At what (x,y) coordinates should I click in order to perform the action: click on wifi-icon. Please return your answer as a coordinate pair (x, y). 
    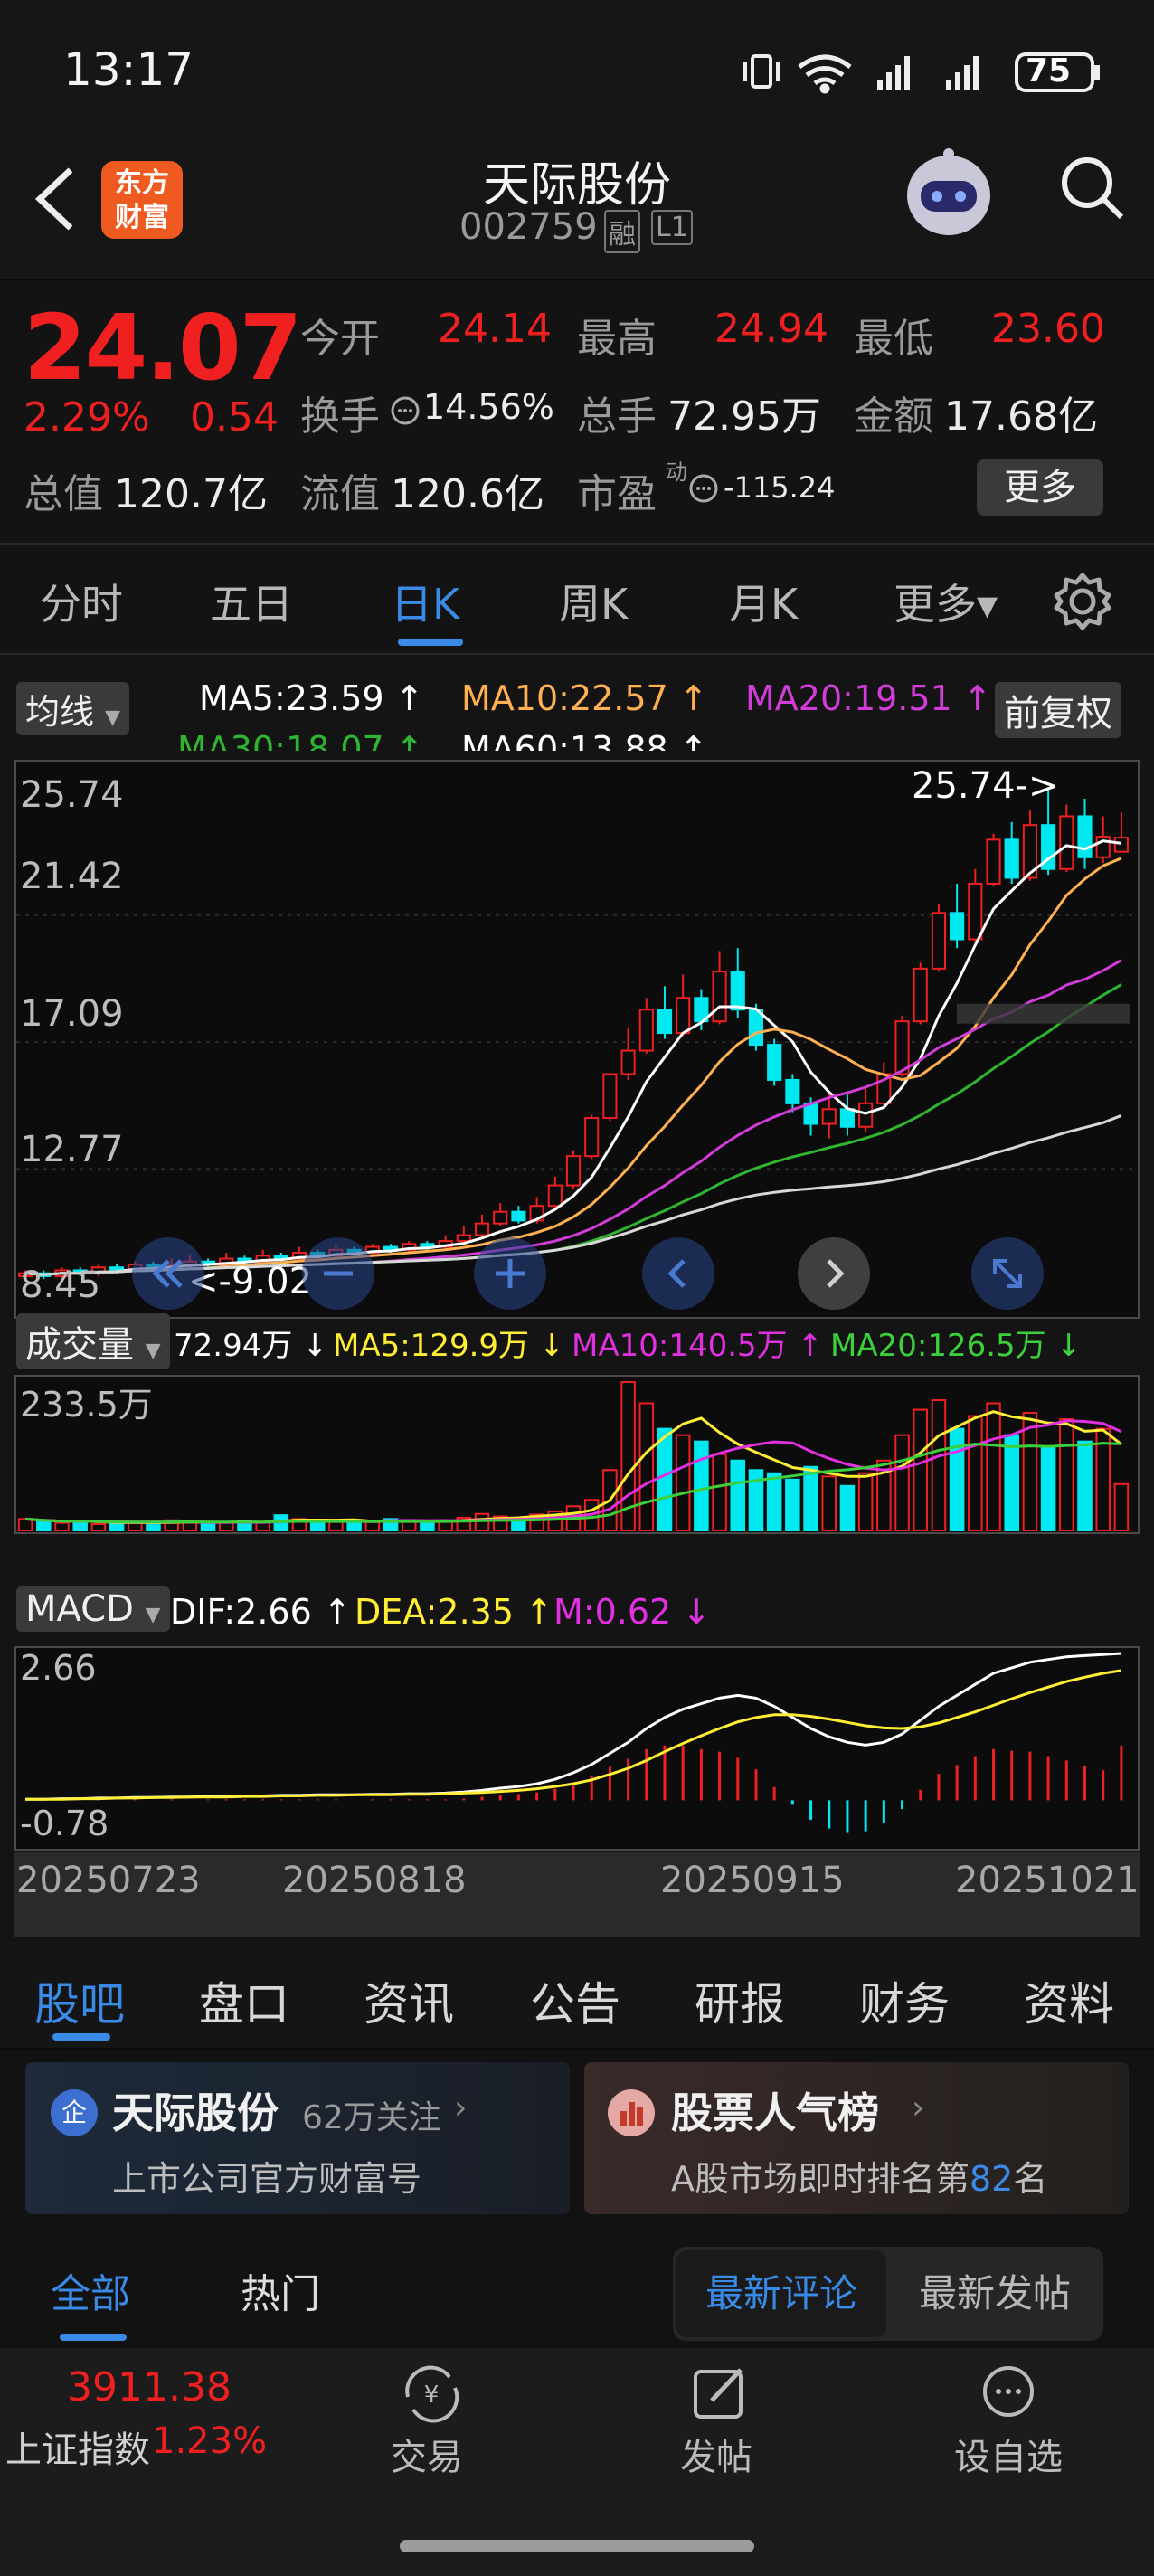
    Looking at the image, I should click on (825, 74).